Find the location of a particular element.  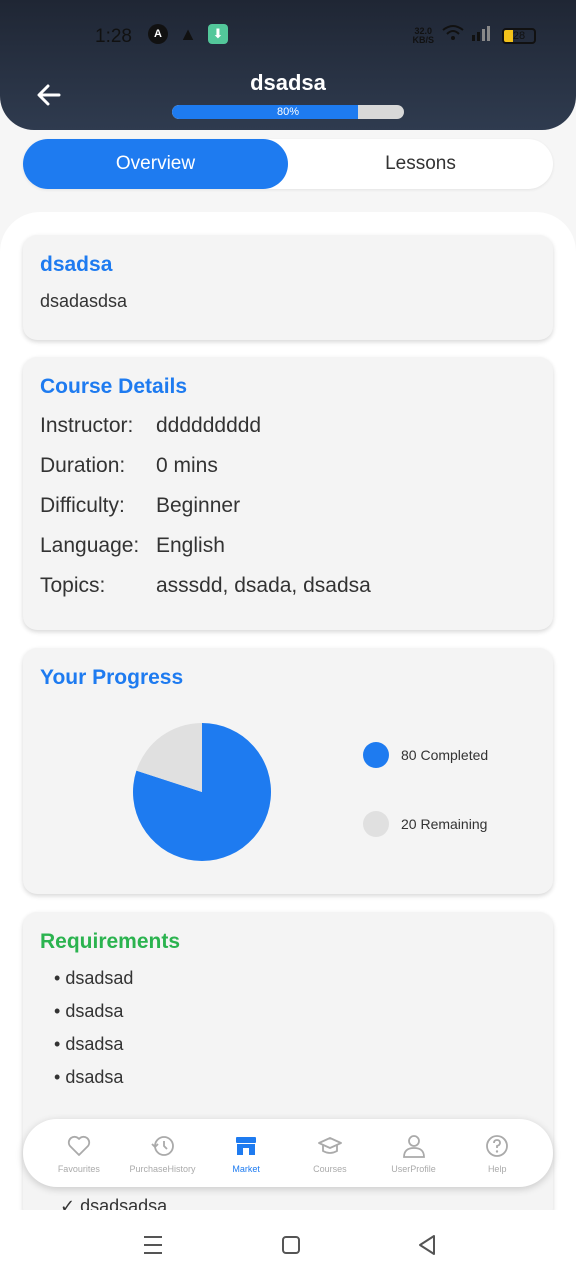

detail-value: Beginner is located at coordinates (198, 505).